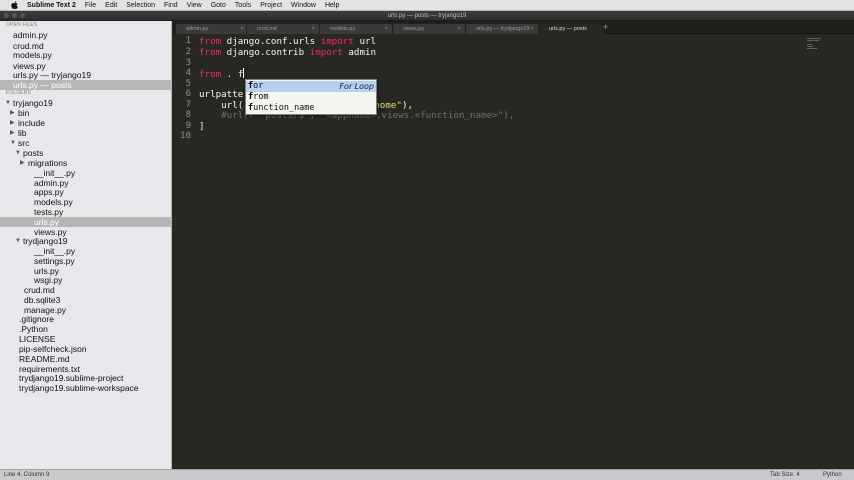 Image resolution: width=854 pixels, height=480 pixels. I want to click on menu-file: File, so click(90, 5).